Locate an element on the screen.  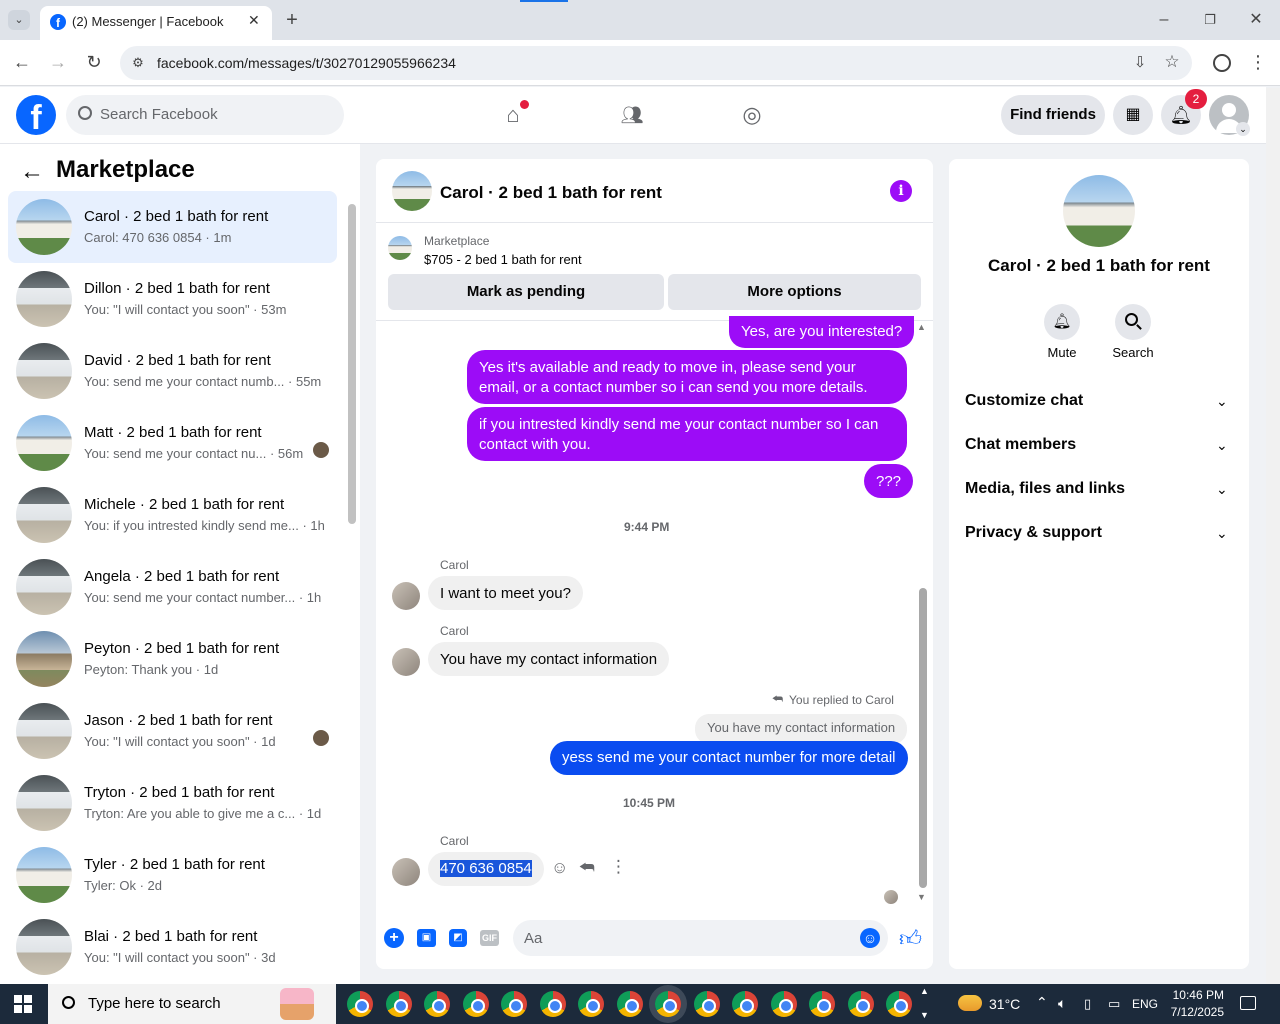
chat-scrollbar: ▲ ▼ is located at coordinates (923, 612).